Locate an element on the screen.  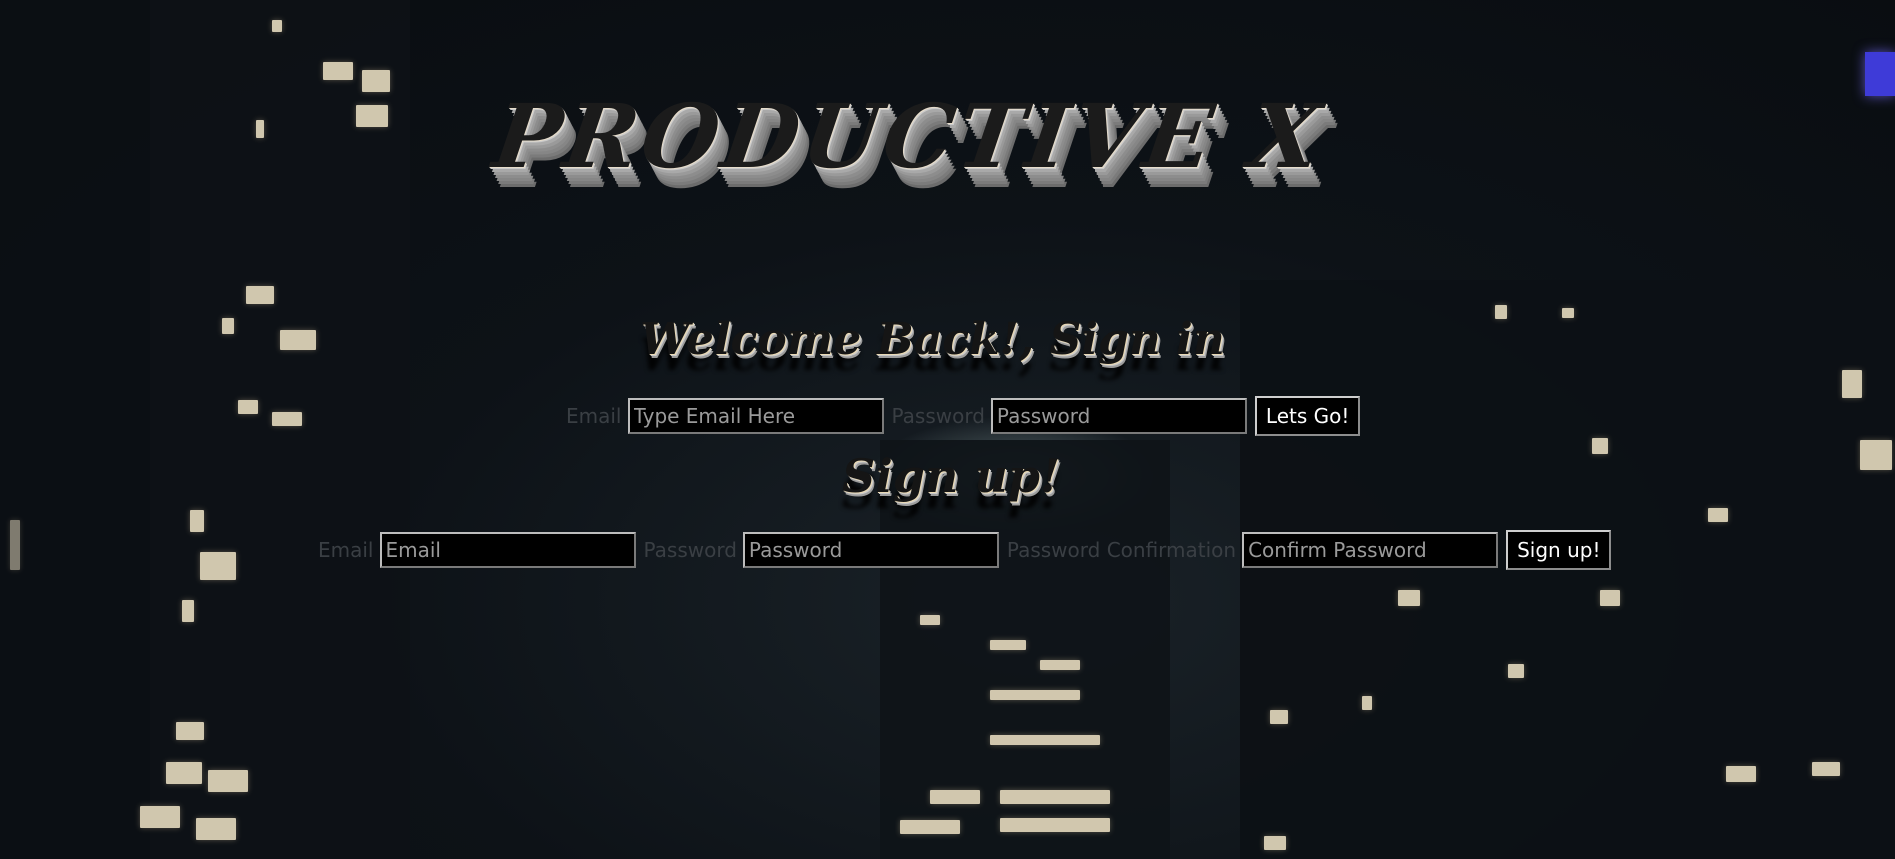
signup-email-label: Email is located at coordinates (346, 550).